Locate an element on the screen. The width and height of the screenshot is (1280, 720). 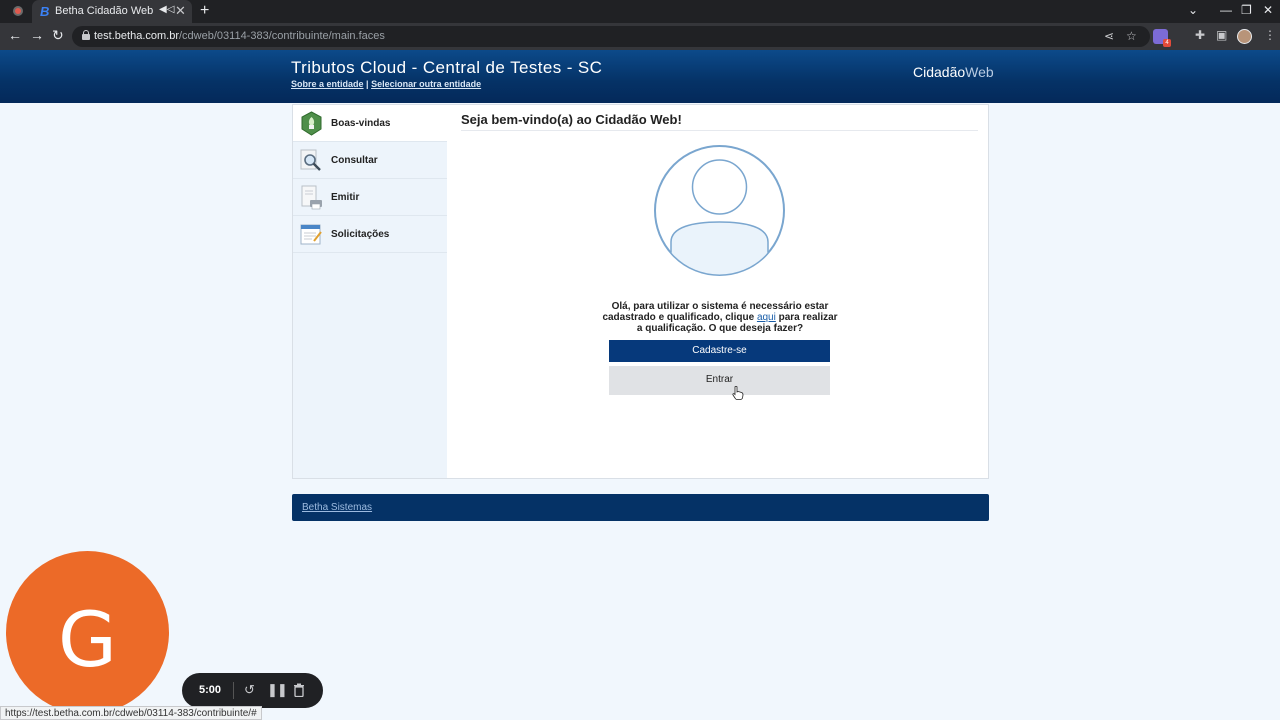
controls-divider is located at coordinates (233, 690).